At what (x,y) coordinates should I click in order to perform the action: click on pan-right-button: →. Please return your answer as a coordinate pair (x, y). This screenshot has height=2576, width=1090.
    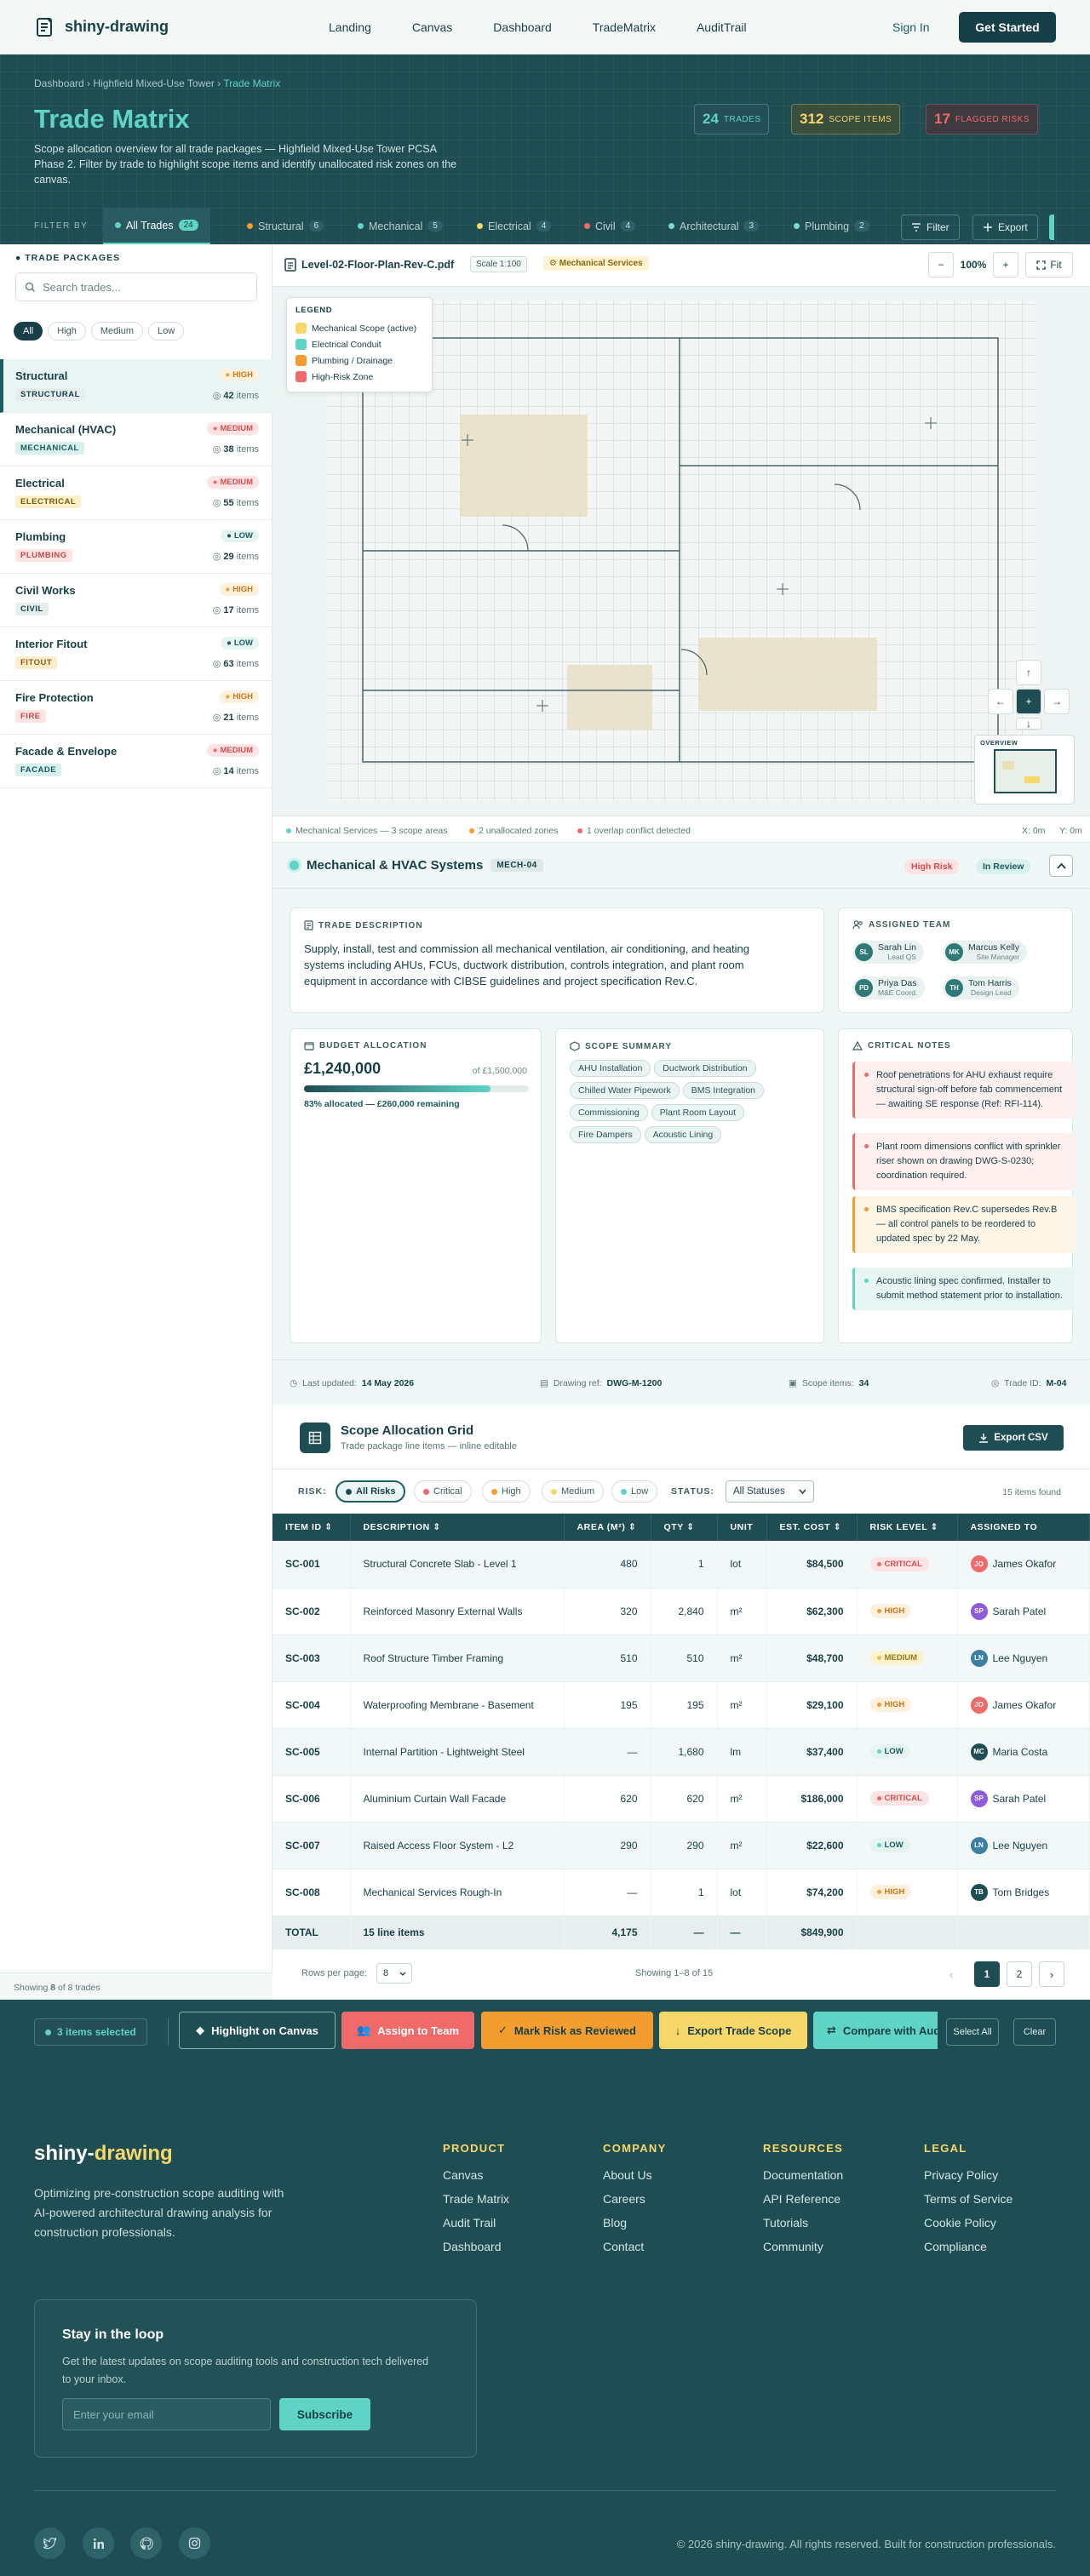
    Looking at the image, I should click on (1057, 701).